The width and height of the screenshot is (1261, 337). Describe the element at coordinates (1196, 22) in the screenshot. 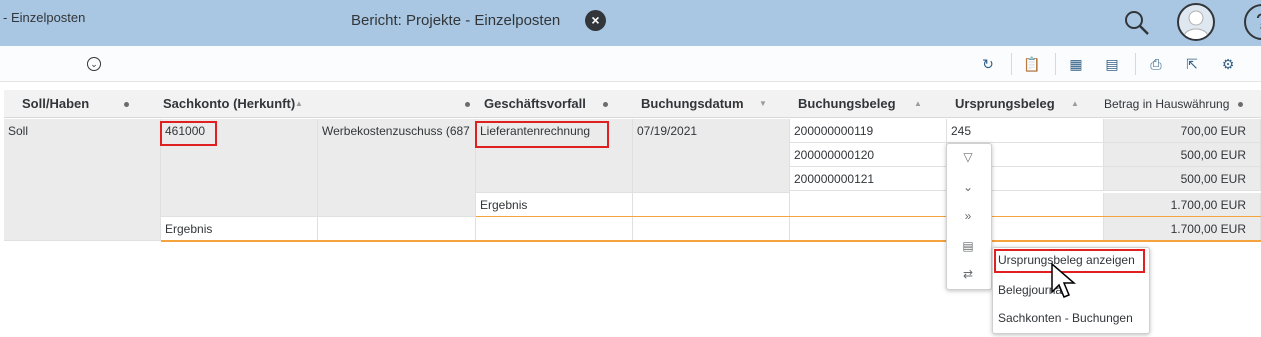

I see `avatar` at that location.